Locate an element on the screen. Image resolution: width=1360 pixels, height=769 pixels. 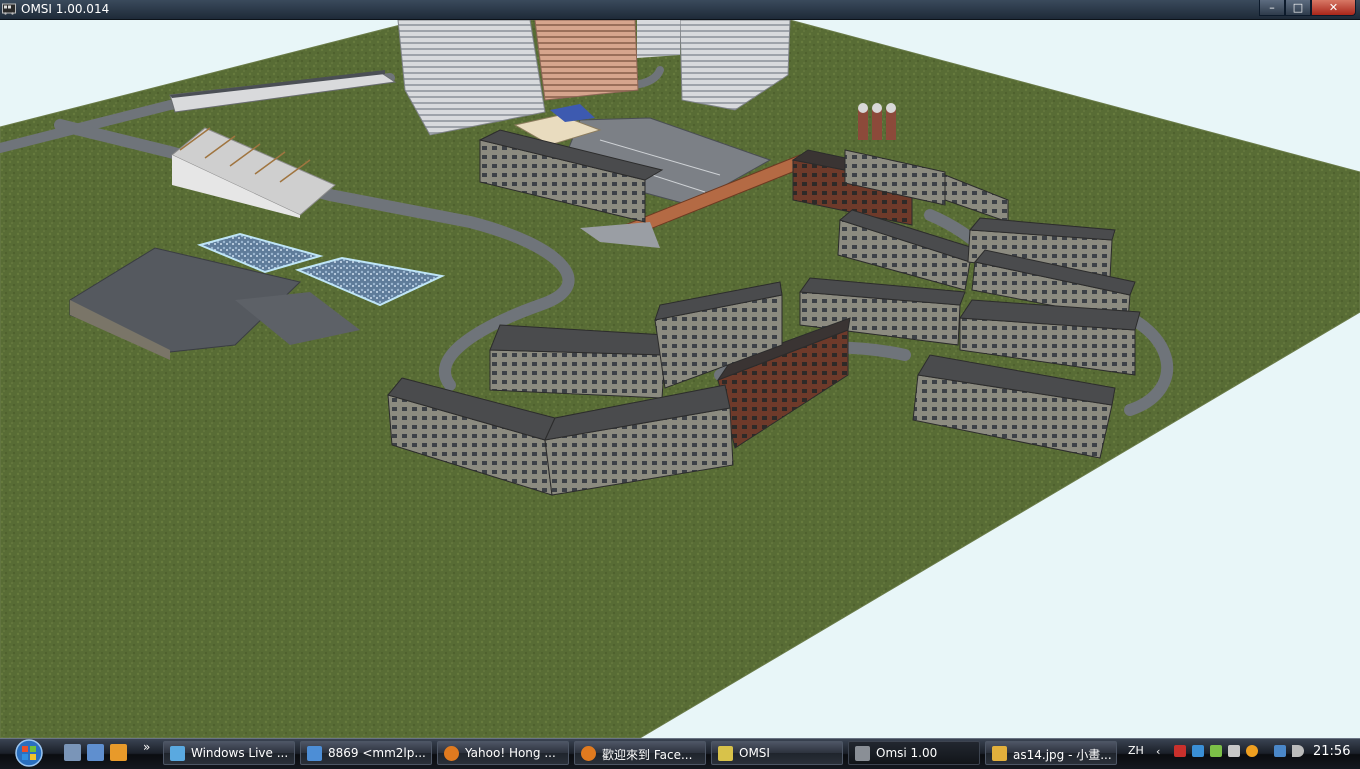
minimize-button: – is located at coordinates (1272, 8).